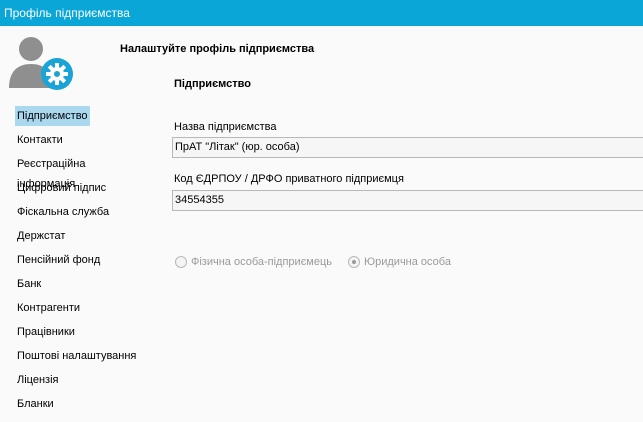 The height and width of the screenshot is (422, 643). Describe the element at coordinates (289, 179) in the screenshot. I see `edrpou-code-label: Код ЄДРПОУ / ДРФО приватного підприємця` at that location.